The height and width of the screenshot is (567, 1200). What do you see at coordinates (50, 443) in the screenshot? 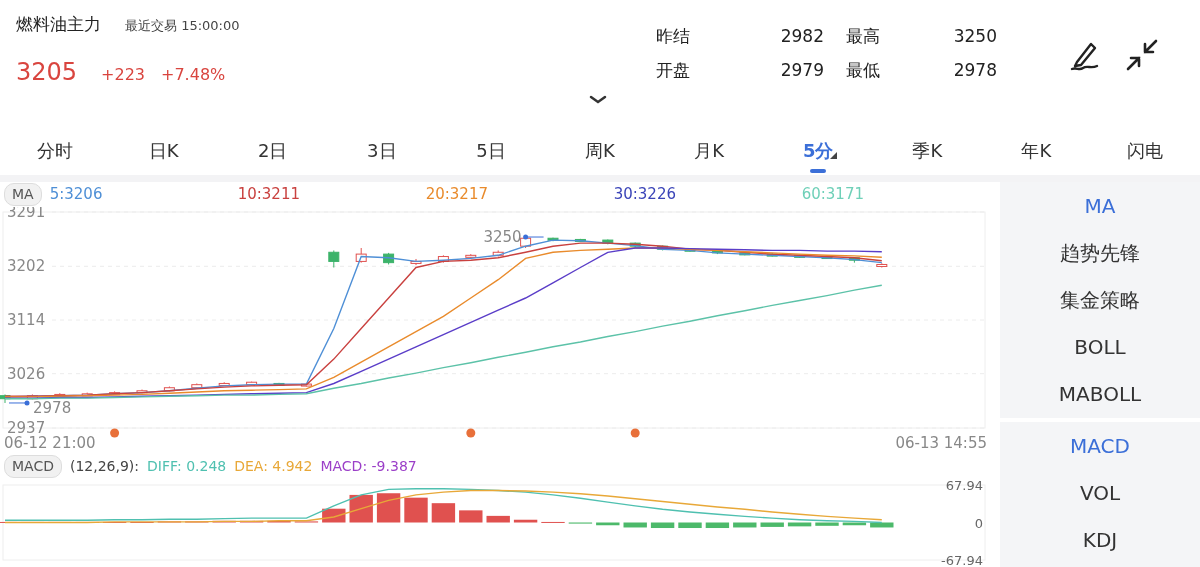
I see `time-label: 06-12 21:00` at bounding box center [50, 443].